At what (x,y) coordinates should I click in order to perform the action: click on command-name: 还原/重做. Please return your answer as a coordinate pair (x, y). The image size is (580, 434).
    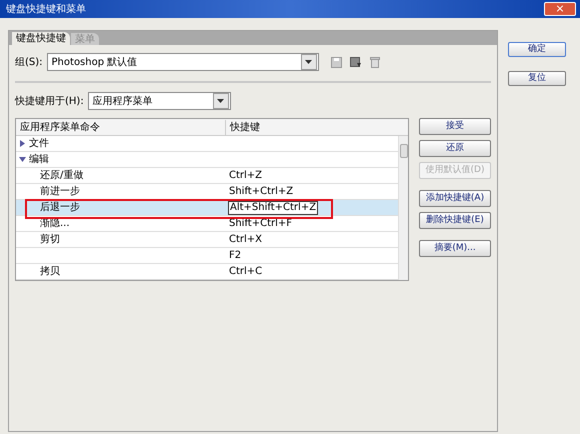
    Looking at the image, I should click on (62, 175).